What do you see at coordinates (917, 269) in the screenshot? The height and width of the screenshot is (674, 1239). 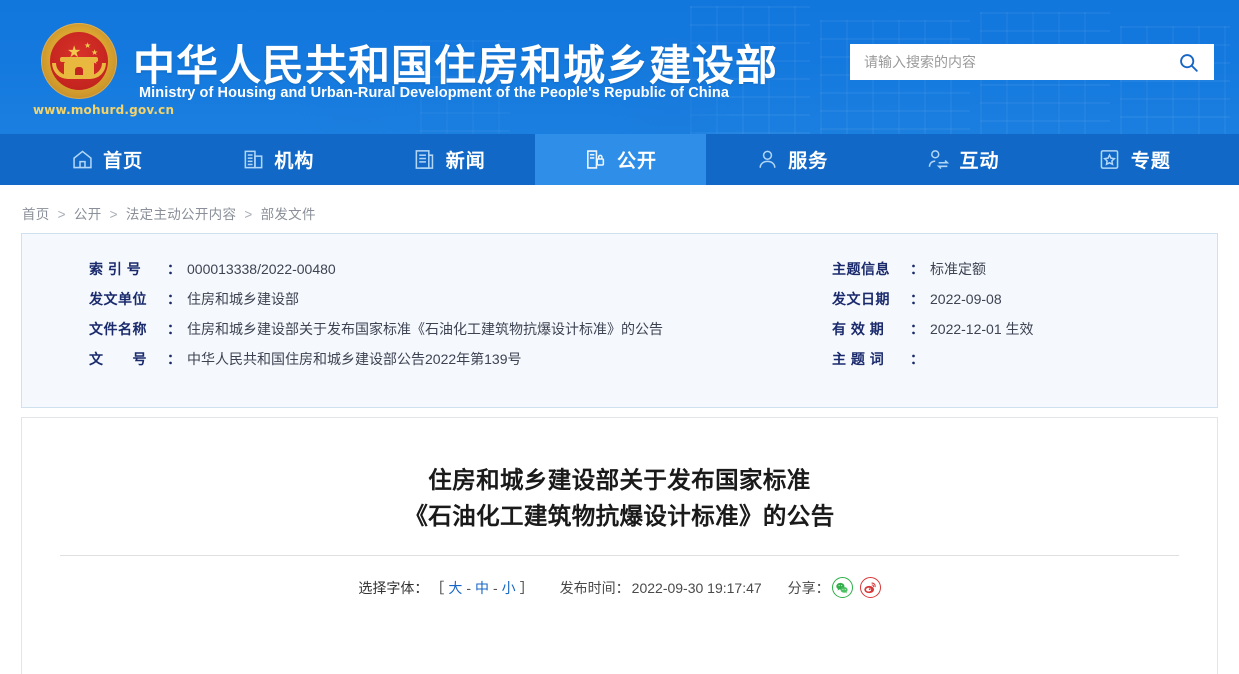 I see `metadata-colon-5: ：` at bounding box center [917, 269].